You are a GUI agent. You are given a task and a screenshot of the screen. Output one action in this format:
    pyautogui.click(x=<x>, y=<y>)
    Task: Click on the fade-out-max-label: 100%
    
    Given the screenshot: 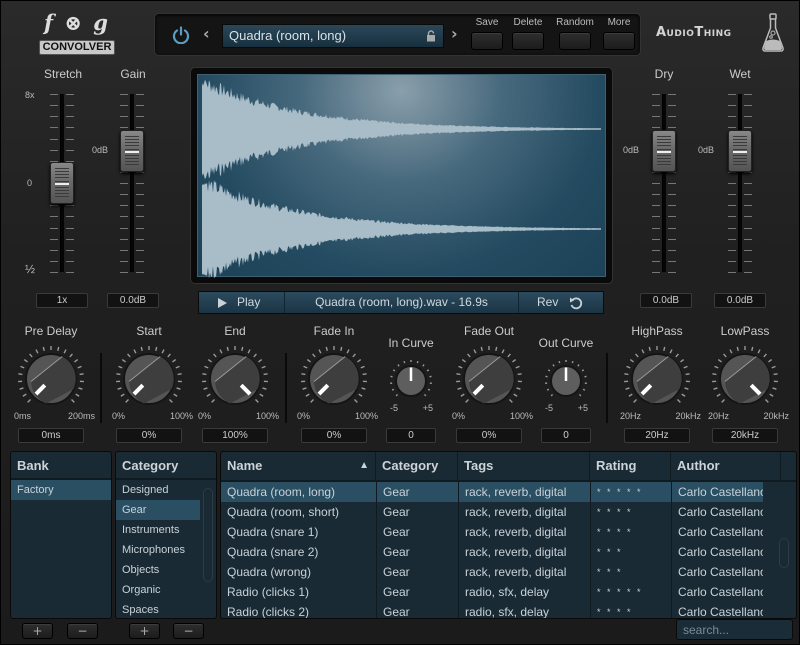 What is the action you would take?
    pyautogui.click(x=521, y=416)
    